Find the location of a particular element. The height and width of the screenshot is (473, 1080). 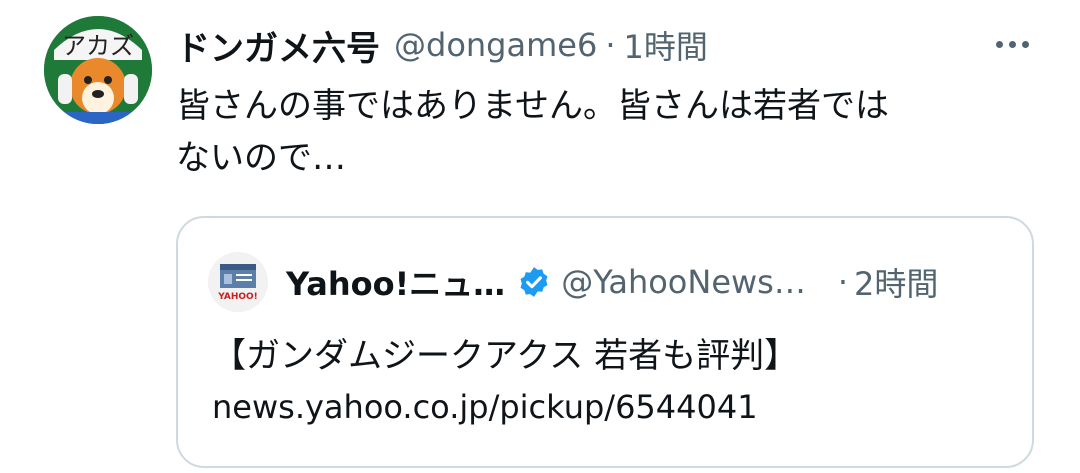

quote-link: news.yahoo.co.jp/pickup/6544041 is located at coordinates (485, 407).